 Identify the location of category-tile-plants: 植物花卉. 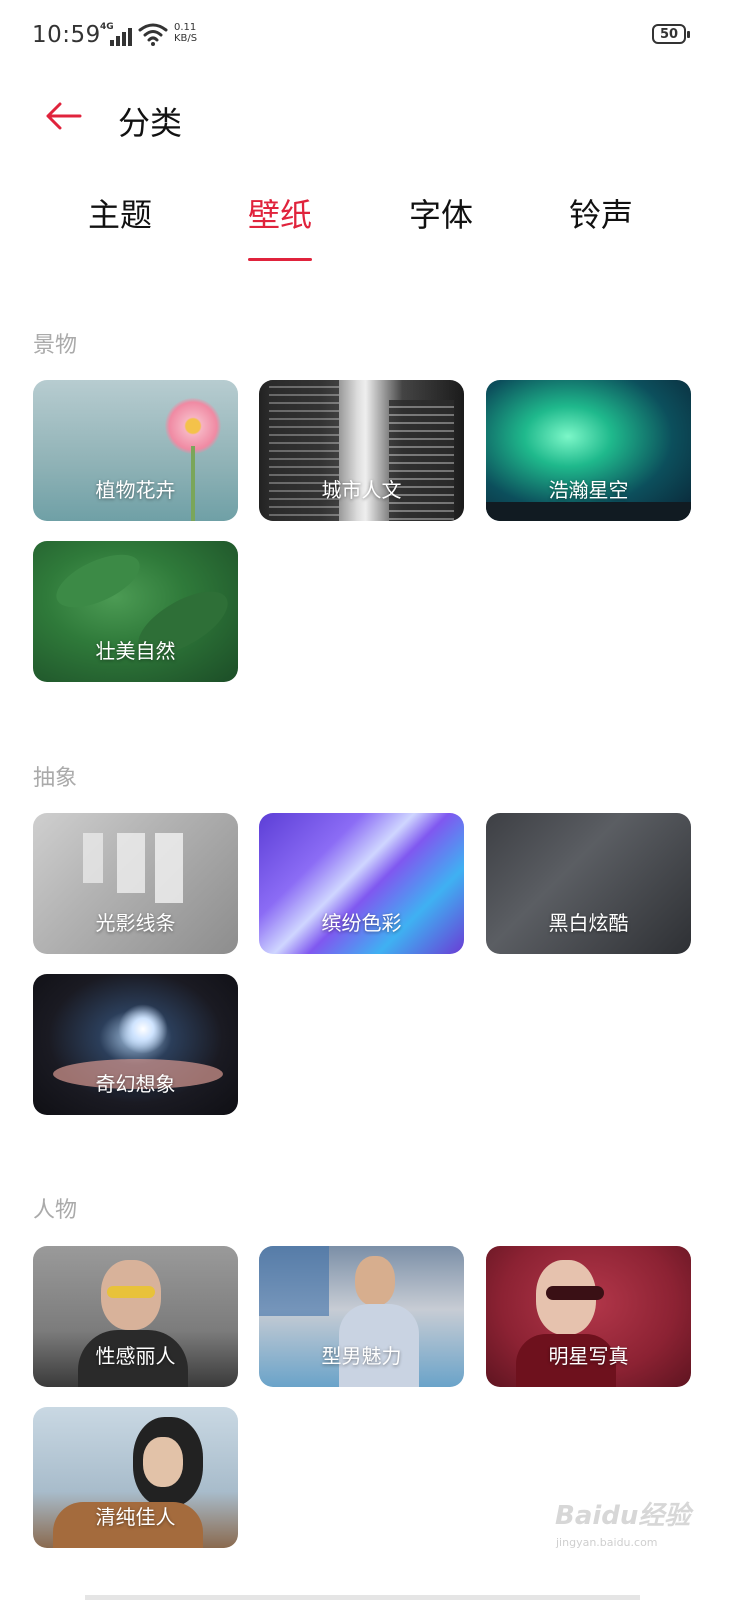
(135, 450).